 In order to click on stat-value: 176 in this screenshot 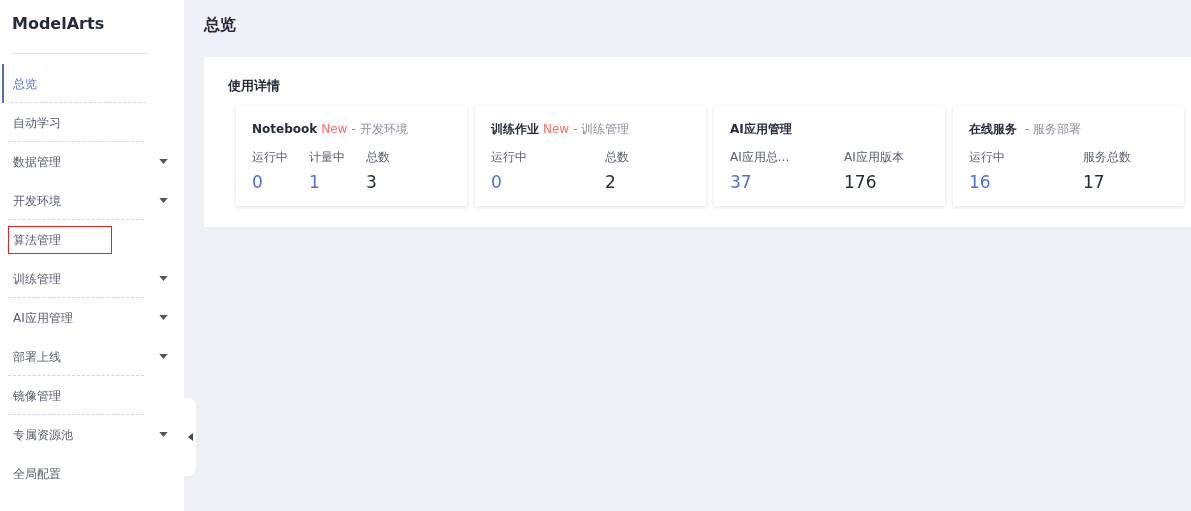, I will do `click(860, 182)`.